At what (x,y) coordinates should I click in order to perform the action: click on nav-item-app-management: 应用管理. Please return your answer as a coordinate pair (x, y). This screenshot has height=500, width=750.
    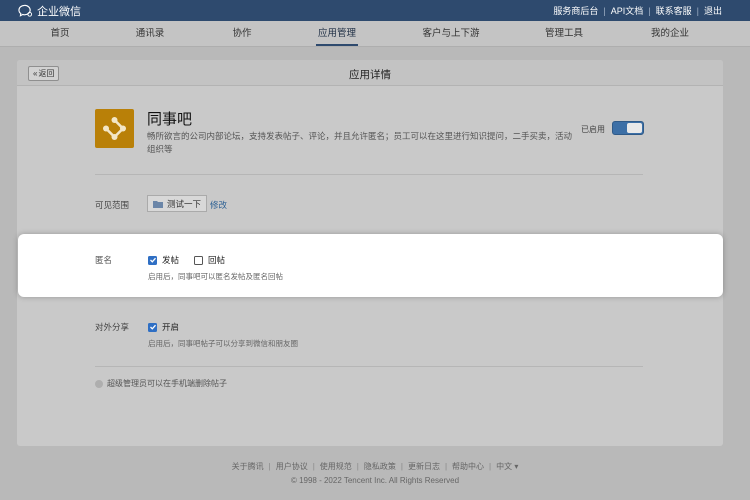
    Looking at the image, I should click on (337, 34).